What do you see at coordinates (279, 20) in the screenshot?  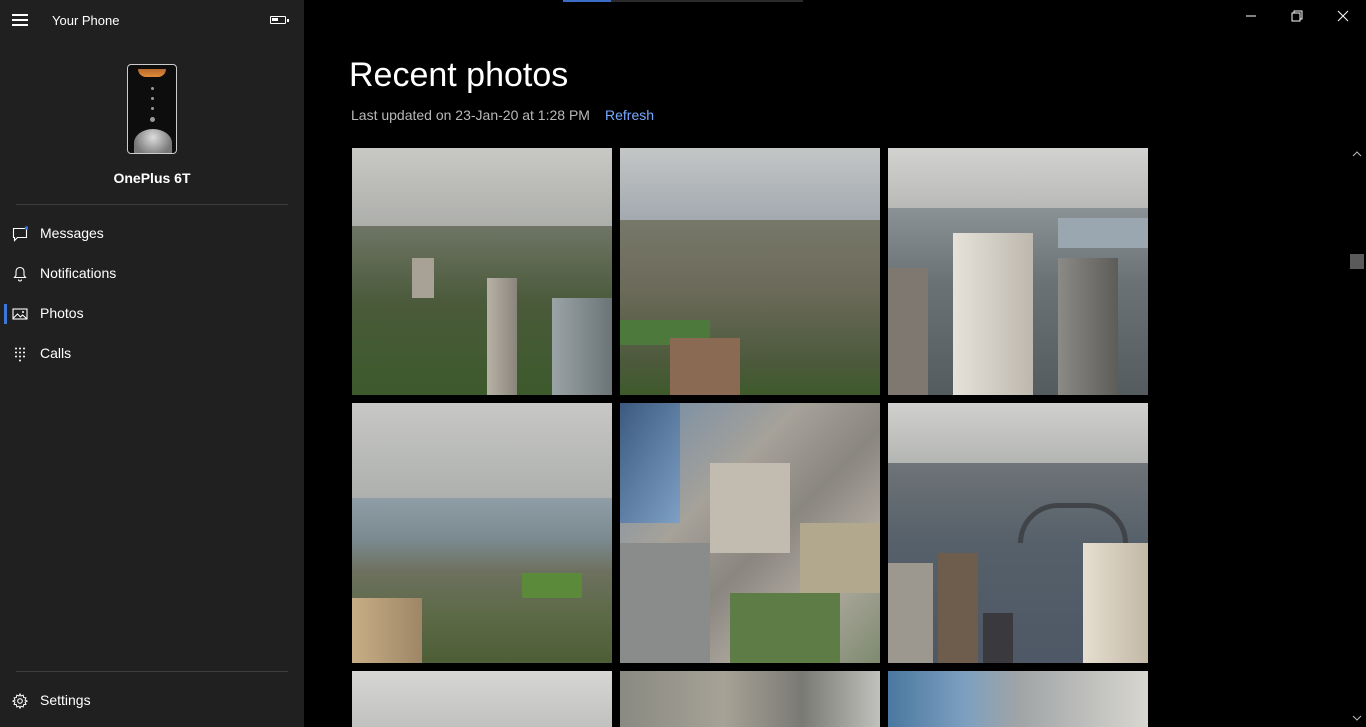 I see `battery-icon` at bounding box center [279, 20].